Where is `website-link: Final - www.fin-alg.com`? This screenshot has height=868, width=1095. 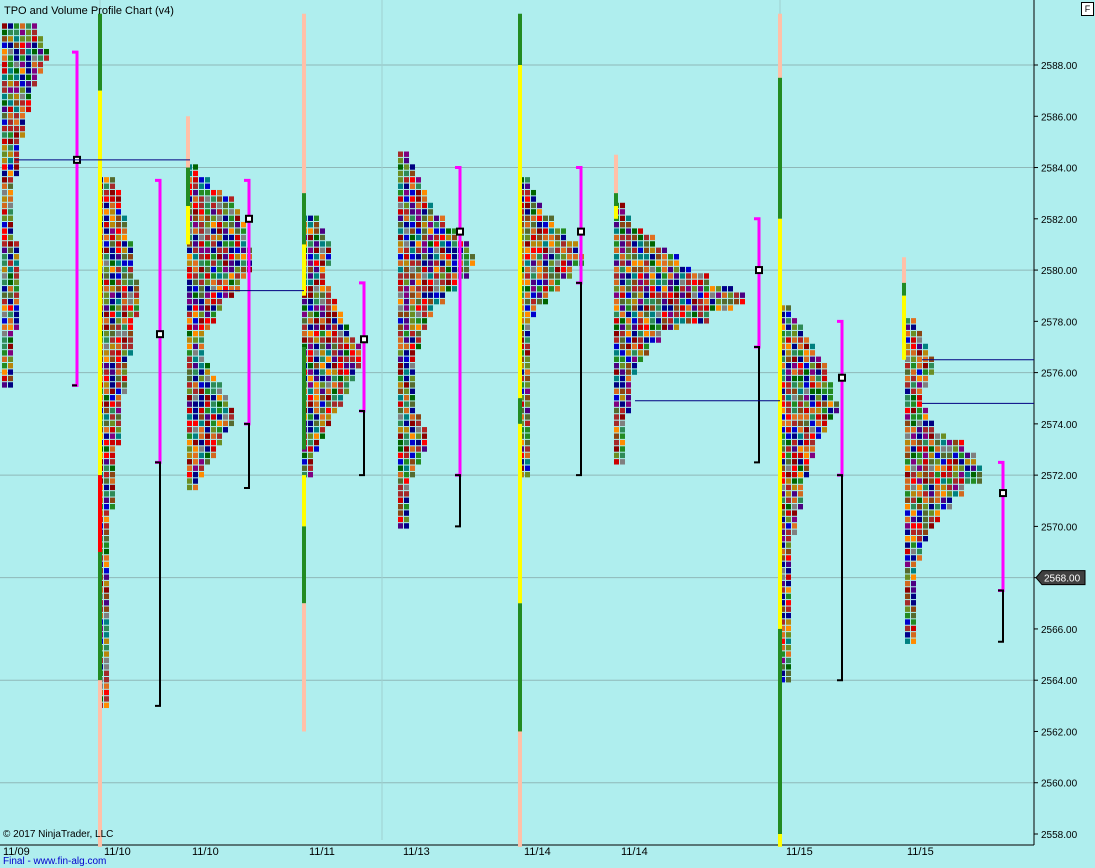
website-link: Final - www.fin-alg.com is located at coordinates (54, 861).